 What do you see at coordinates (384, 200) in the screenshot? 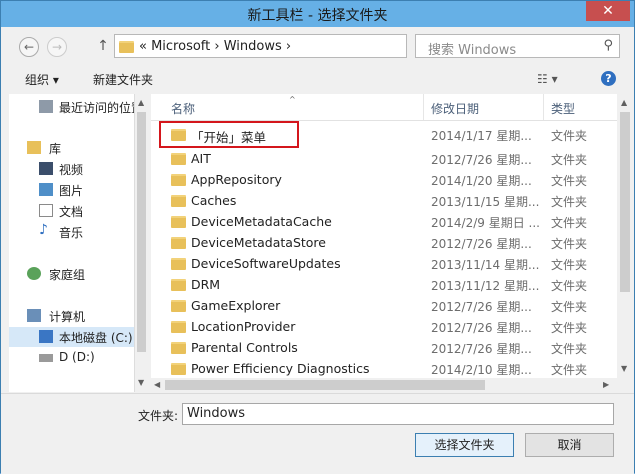
I see `list-item: Caches 2013/11/15 星期... 文件夹` at bounding box center [384, 200].